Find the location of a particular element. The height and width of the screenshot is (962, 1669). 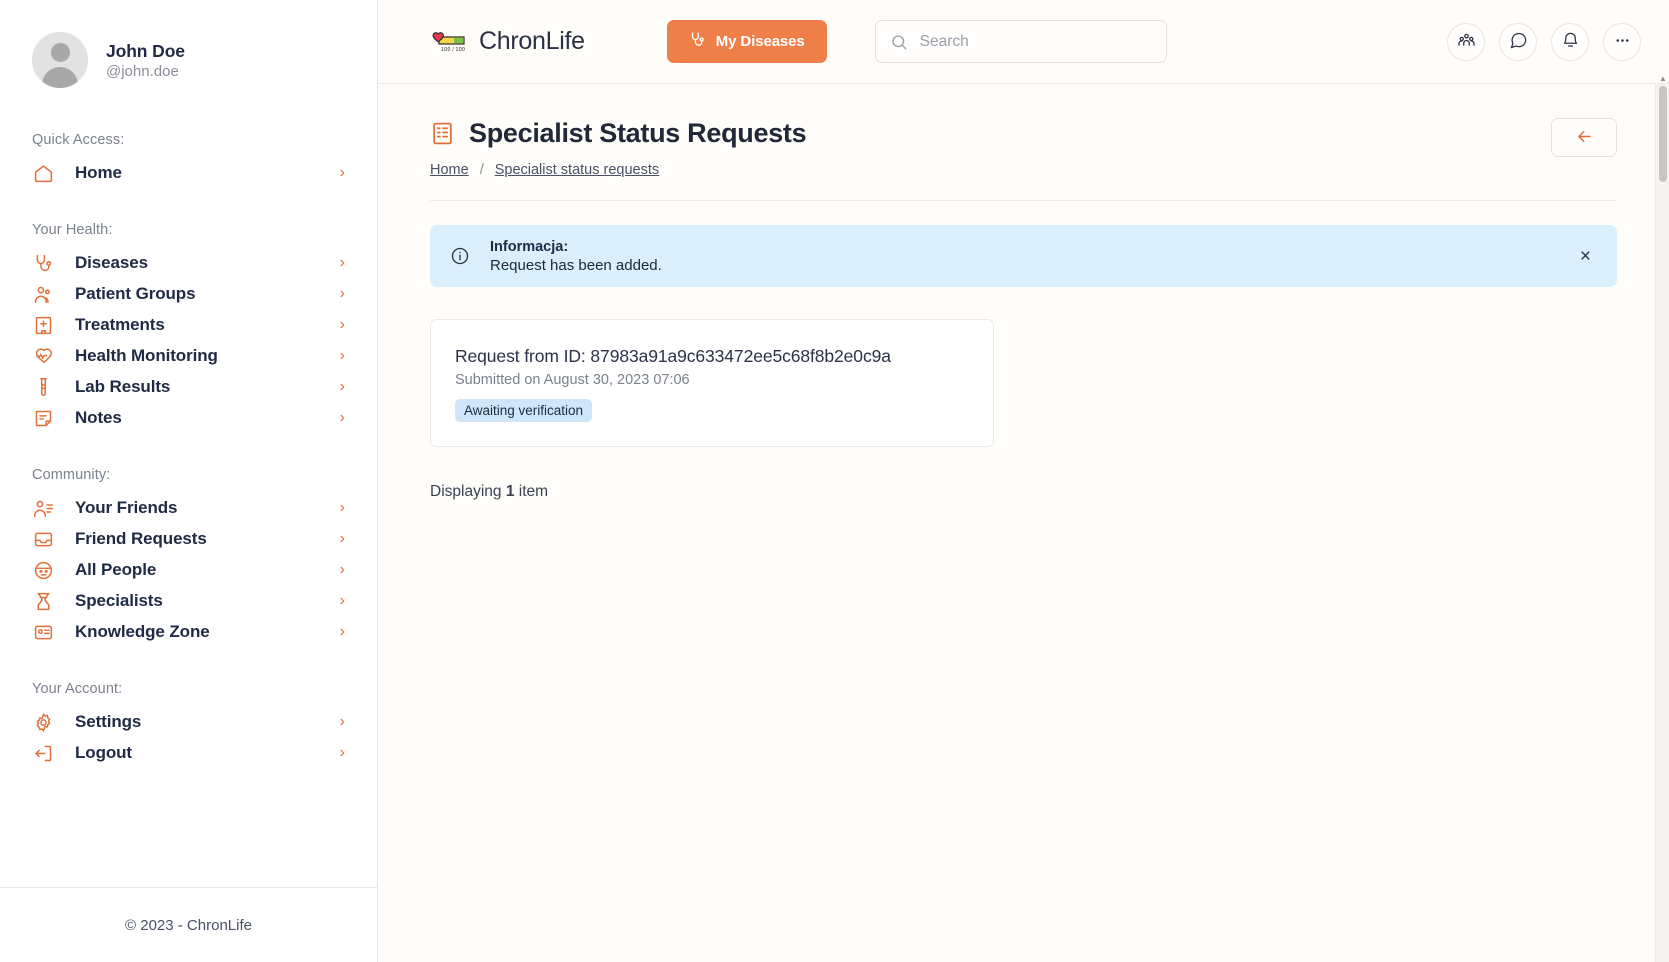

alert-body: Informacja: Request has been added. is located at coordinates (1023, 256).